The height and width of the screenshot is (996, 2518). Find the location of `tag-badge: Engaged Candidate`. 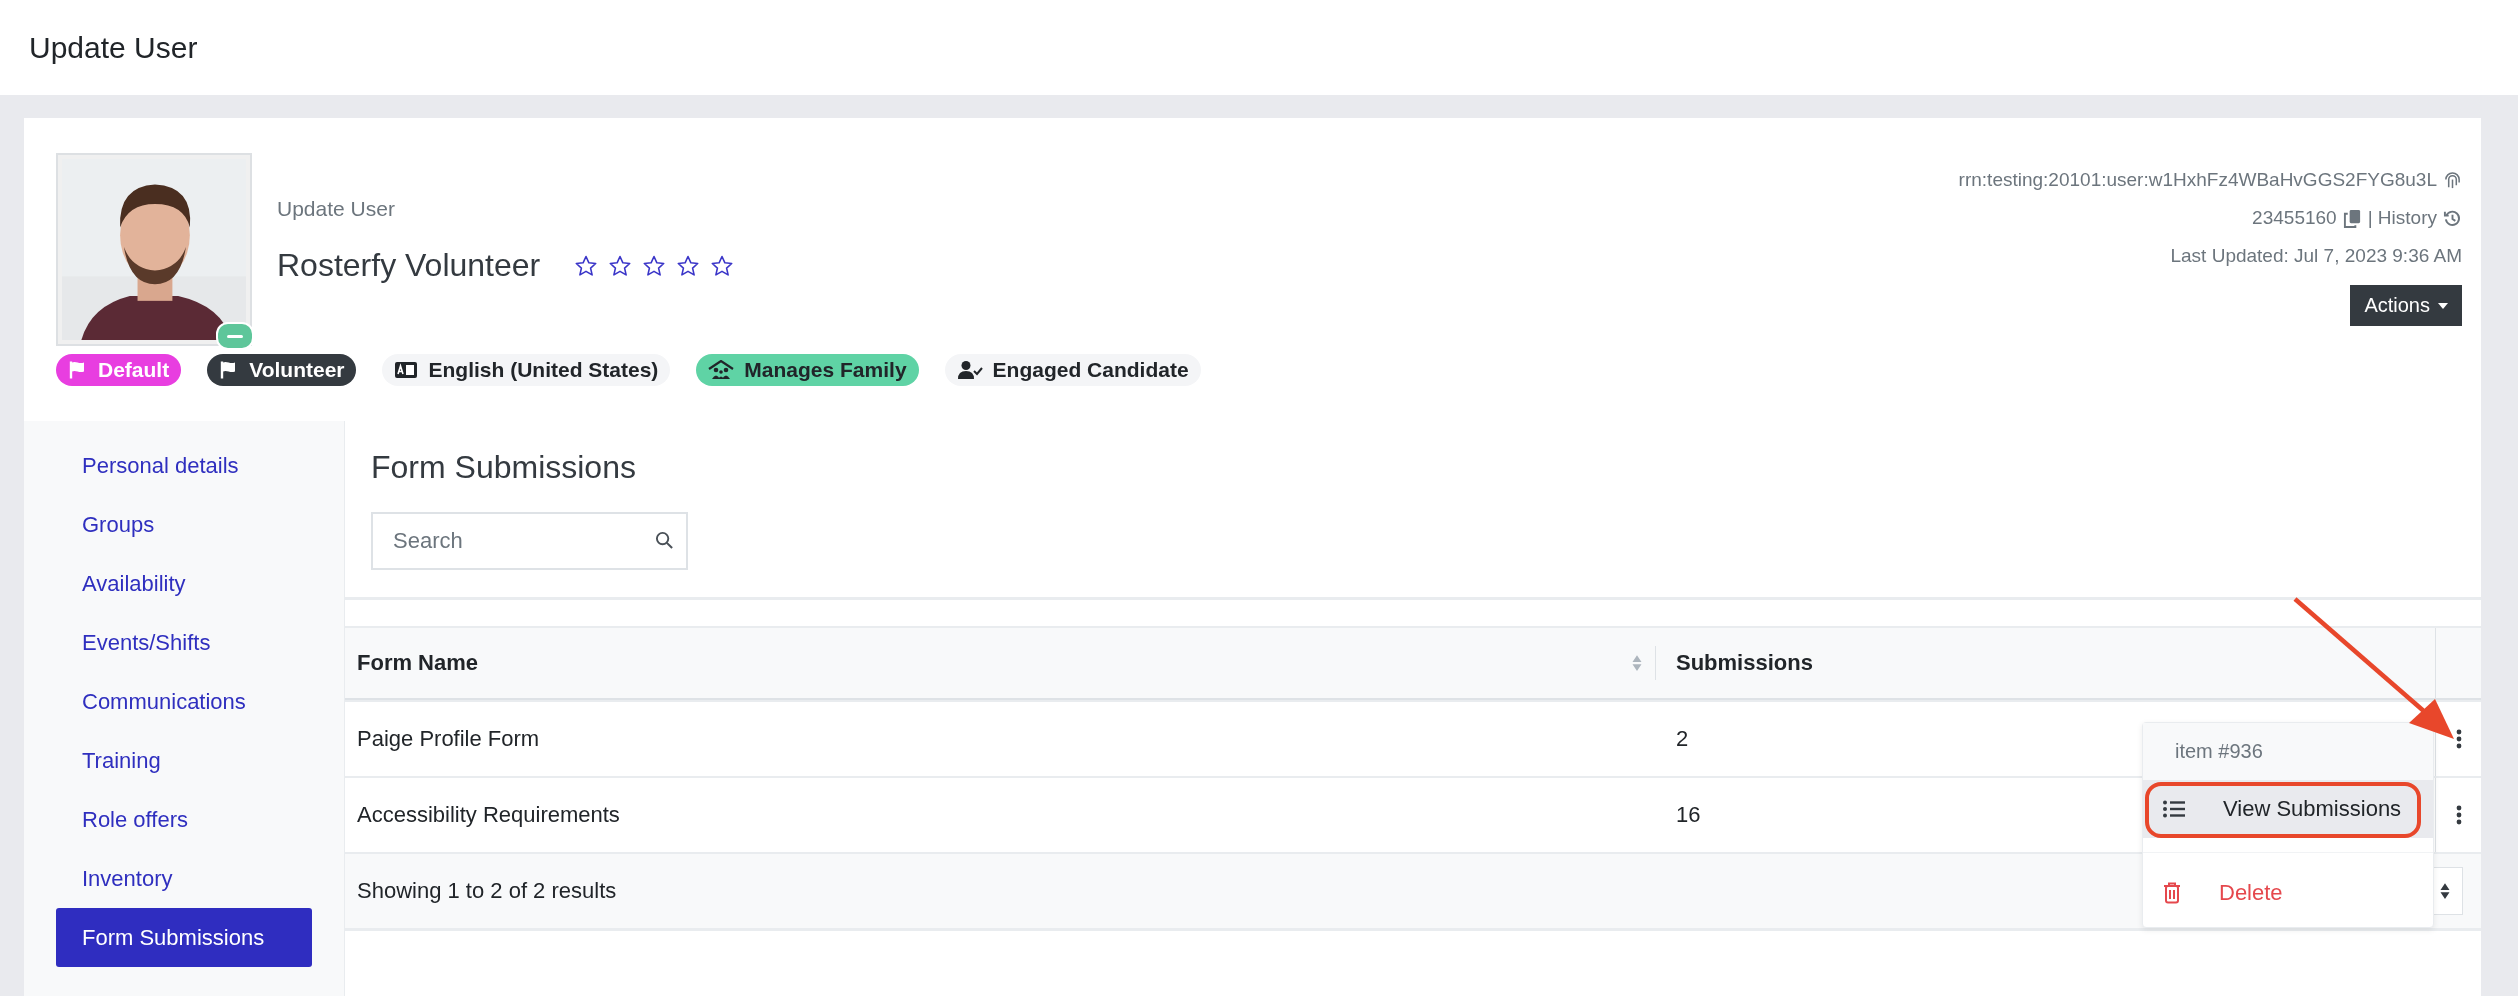

tag-badge: Engaged Candidate is located at coordinates (1072, 370).